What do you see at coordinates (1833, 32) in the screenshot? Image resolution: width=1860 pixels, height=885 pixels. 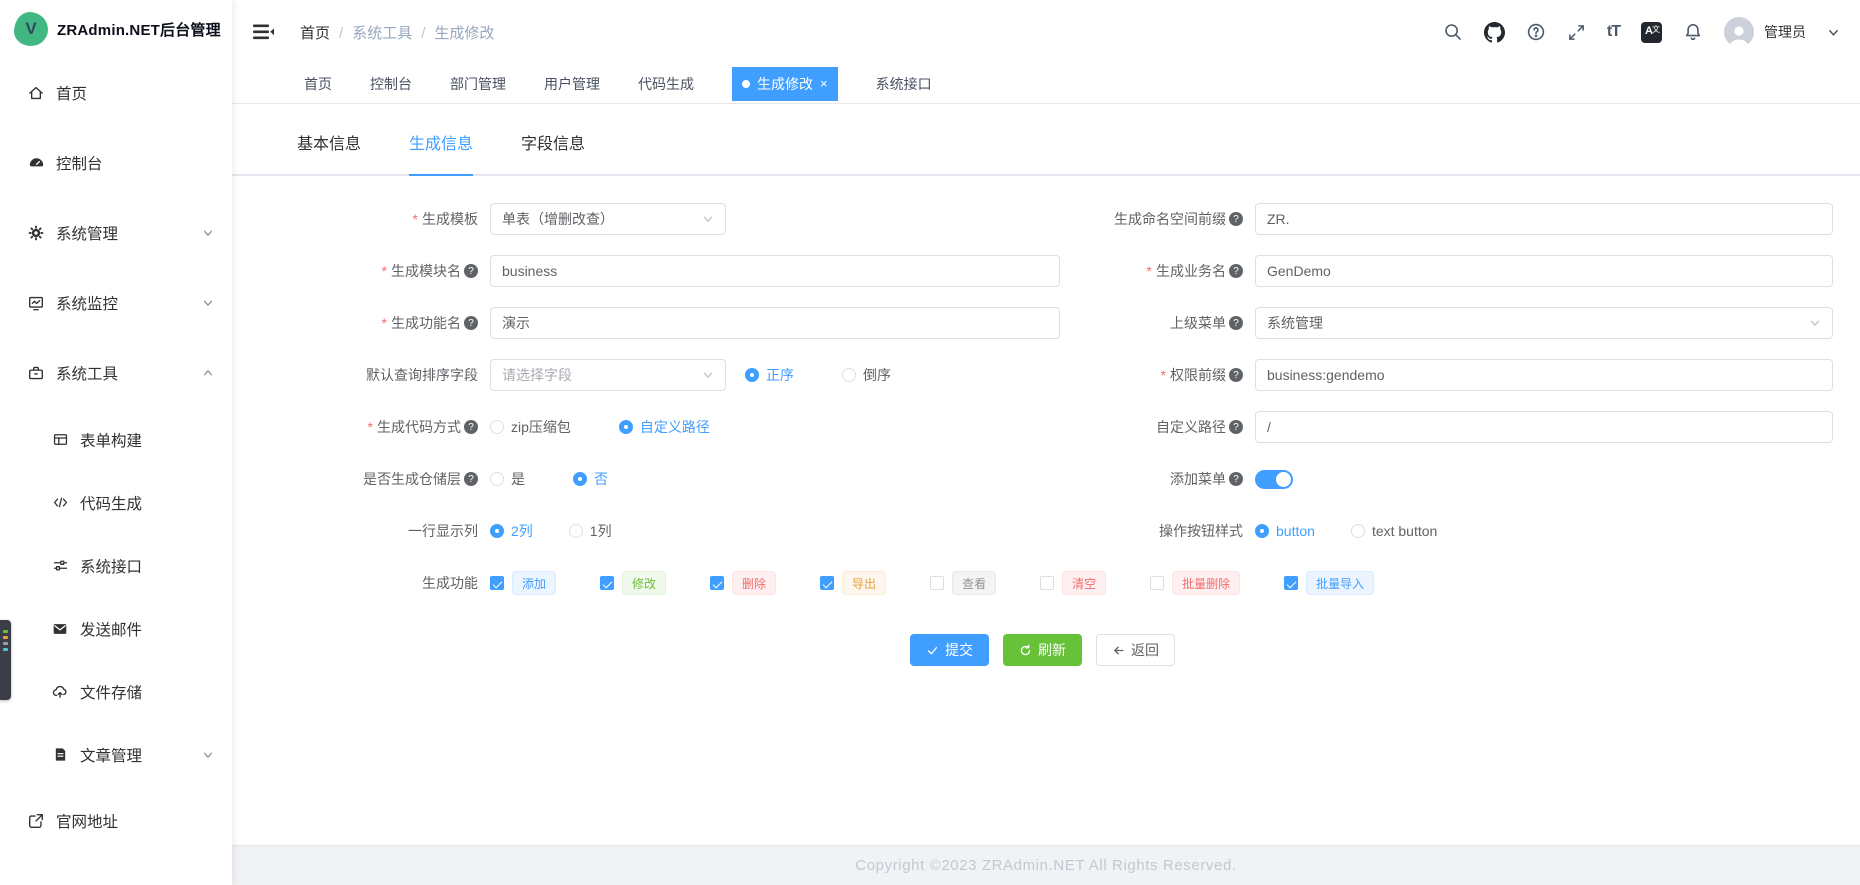 I see `user-chevron-down-icon` at bounding box center [1833, 32].